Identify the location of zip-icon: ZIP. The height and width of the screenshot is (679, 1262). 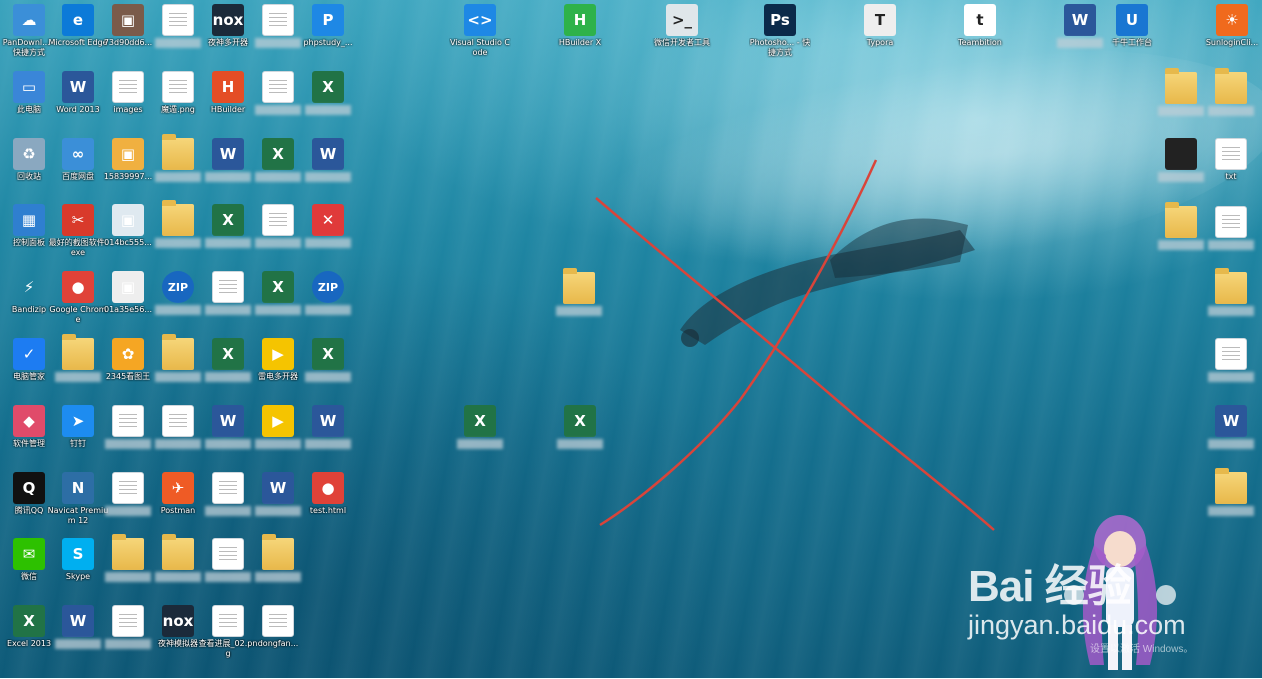
(178, 287).